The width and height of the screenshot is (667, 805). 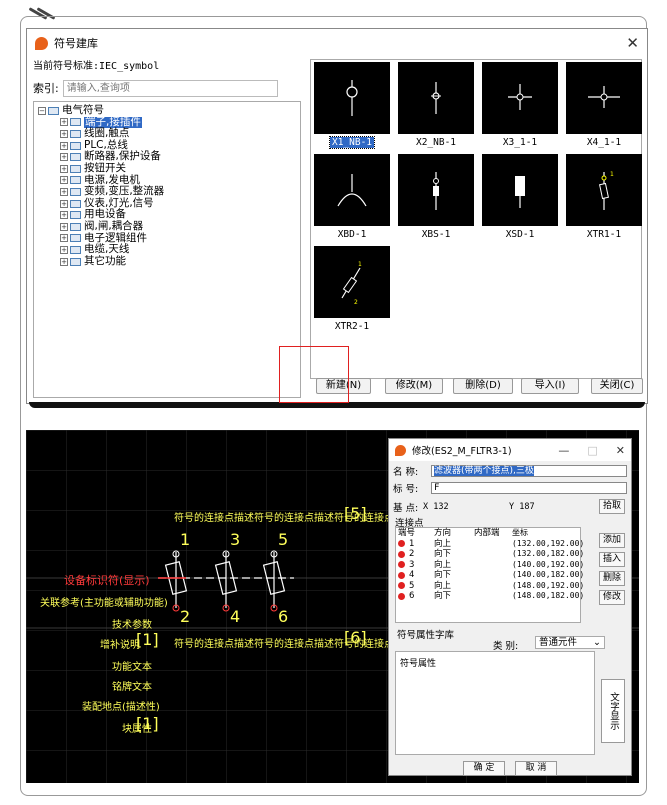 What do you see at coordinates (490, 565) in the screenshot?
I see `table-row: 3 向上 (140.00,192.00)` at bounding box center [490, 565].